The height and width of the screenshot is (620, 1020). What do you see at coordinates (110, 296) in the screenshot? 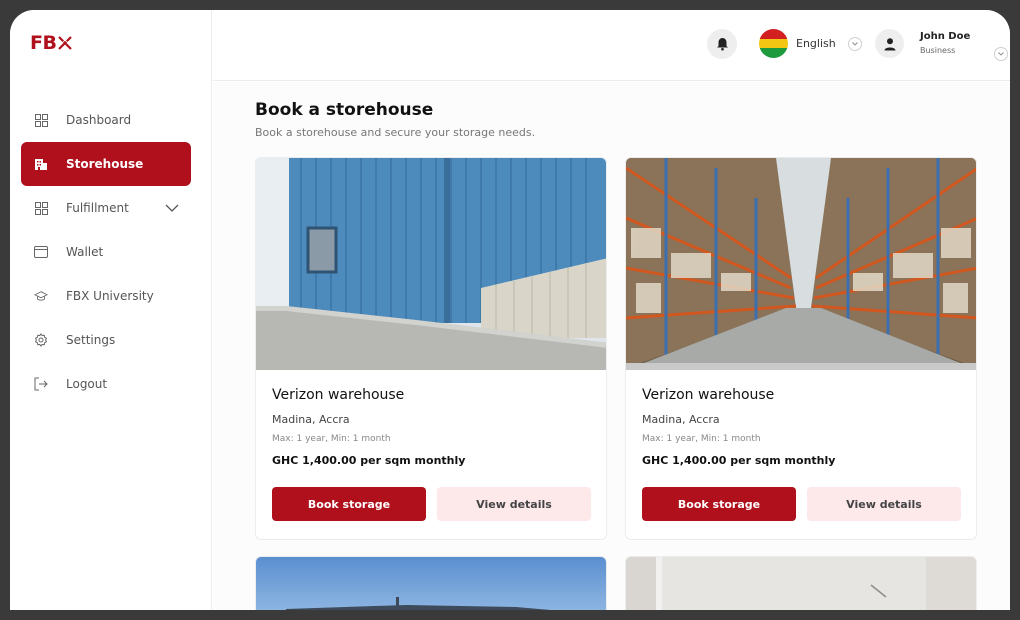
I see `sidebar-item-label: FBX University` at bounding box center [110, 296].